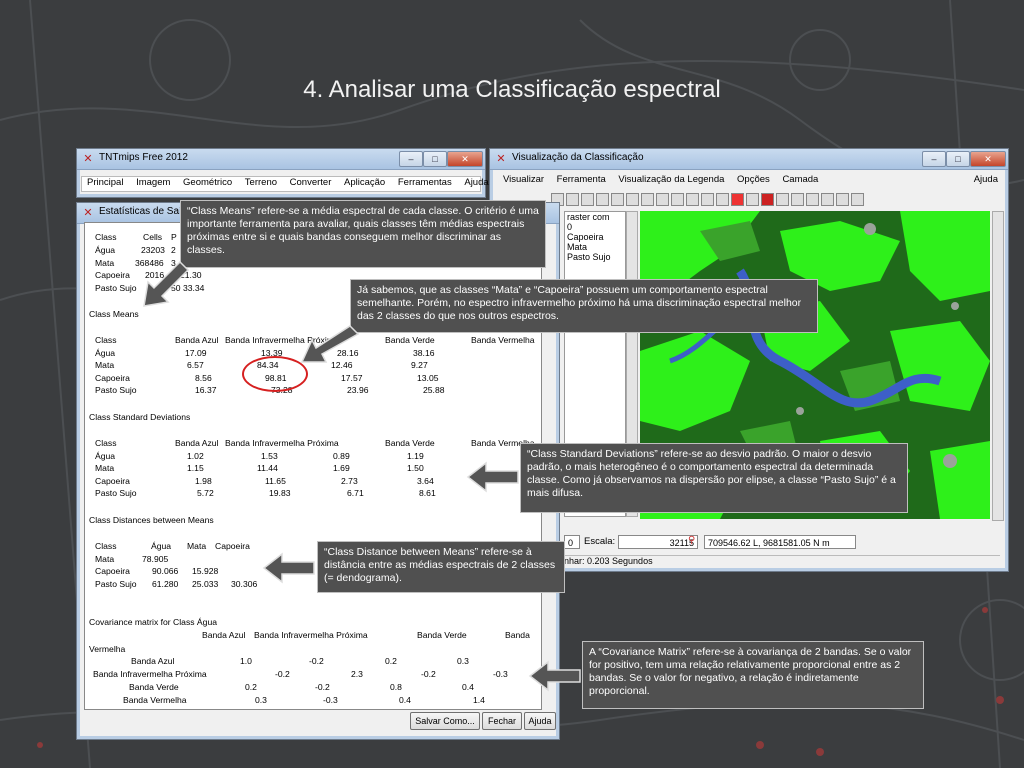 The width and height of the screenshot is (1024, 768). I want to click on zoom-field: 0, so click(572, 542).